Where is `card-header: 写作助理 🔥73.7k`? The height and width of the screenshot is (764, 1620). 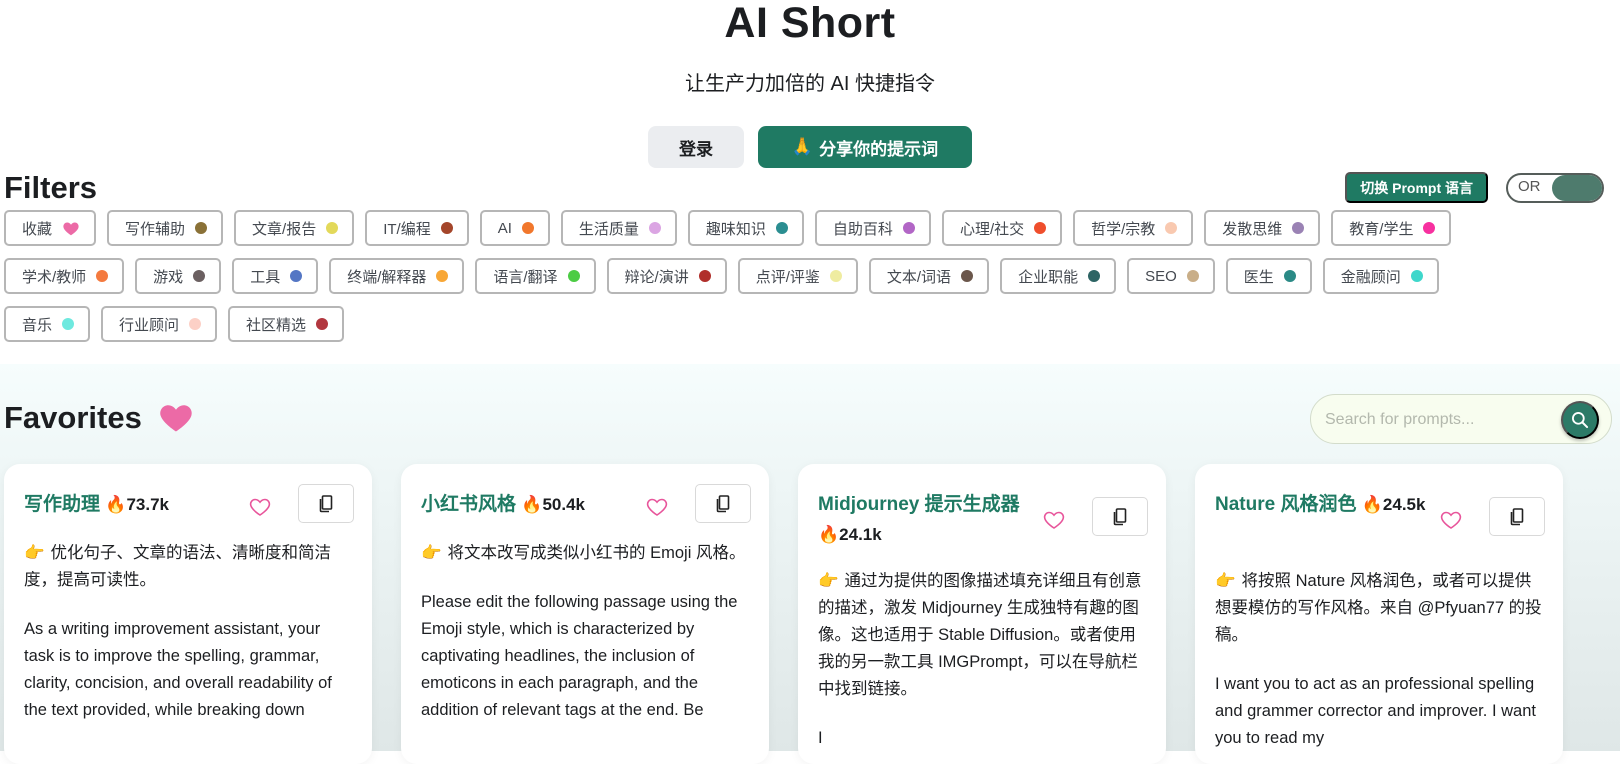
card-header: 写作助理 🔥73.7k is located at coordinates (189, 512).